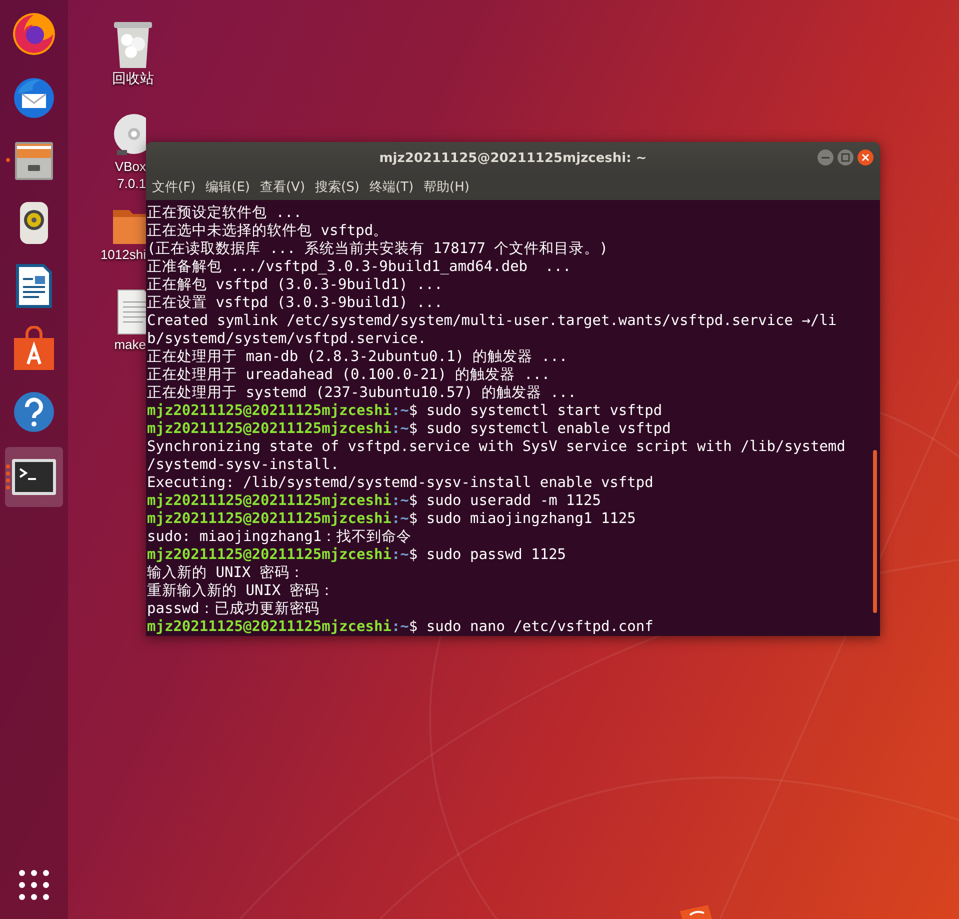 Image resolution: width=959 pixels, height=919 pixels. Describe the element at coordinates (34, 34) in the screenshot. I see `firefox-icon` at that location.